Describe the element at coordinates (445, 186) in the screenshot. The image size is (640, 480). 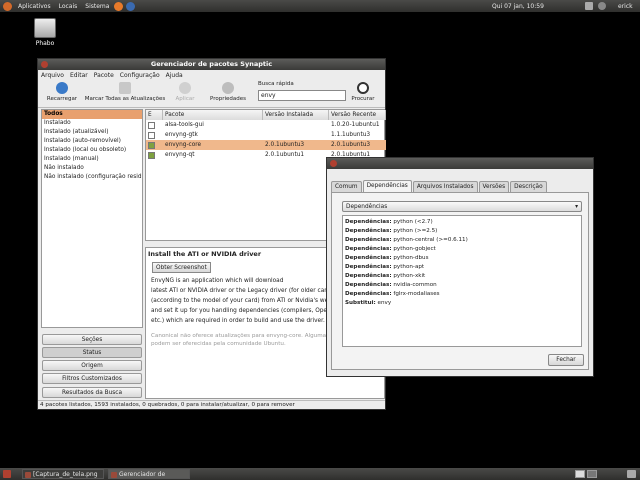
I see `tab-installed-files: Arquivos Instalados` at that location.